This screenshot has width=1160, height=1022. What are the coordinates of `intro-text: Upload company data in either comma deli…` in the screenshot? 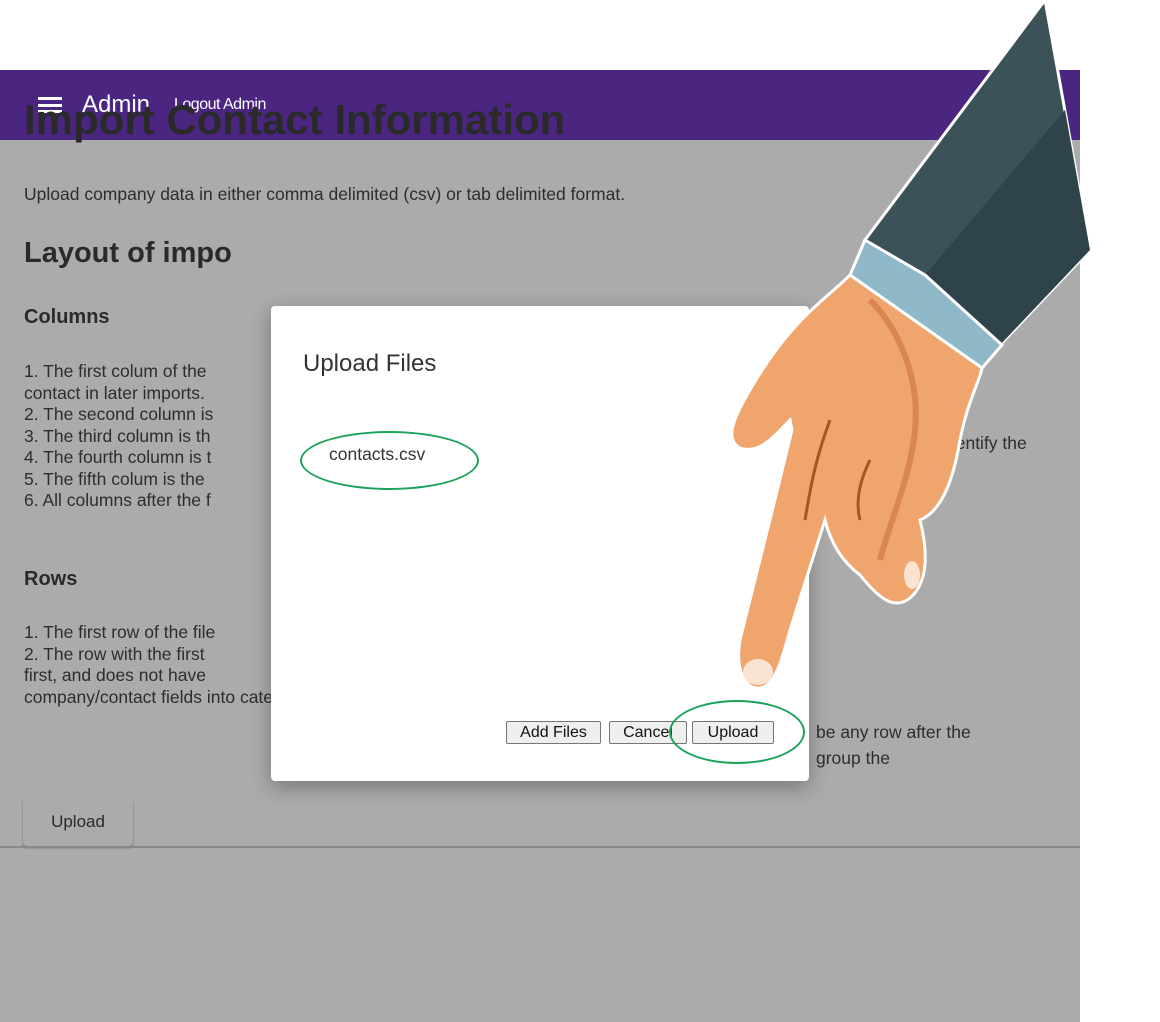 It's located at (325, 194).